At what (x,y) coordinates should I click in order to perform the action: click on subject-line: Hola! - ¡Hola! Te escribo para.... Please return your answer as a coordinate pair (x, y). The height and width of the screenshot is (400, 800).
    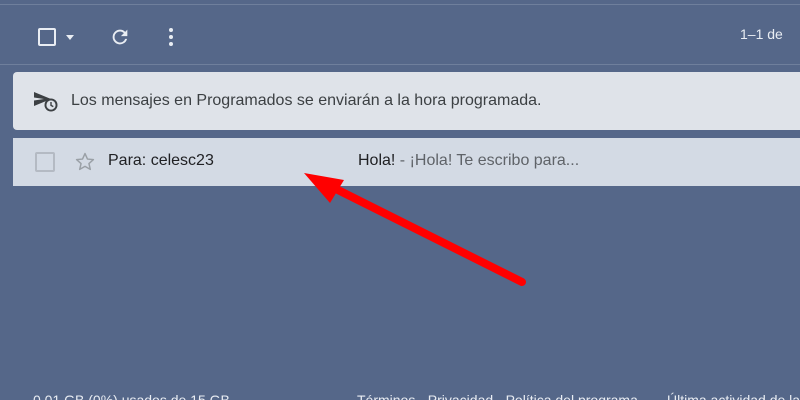
    Looking at the image, I should click on (468, 161).